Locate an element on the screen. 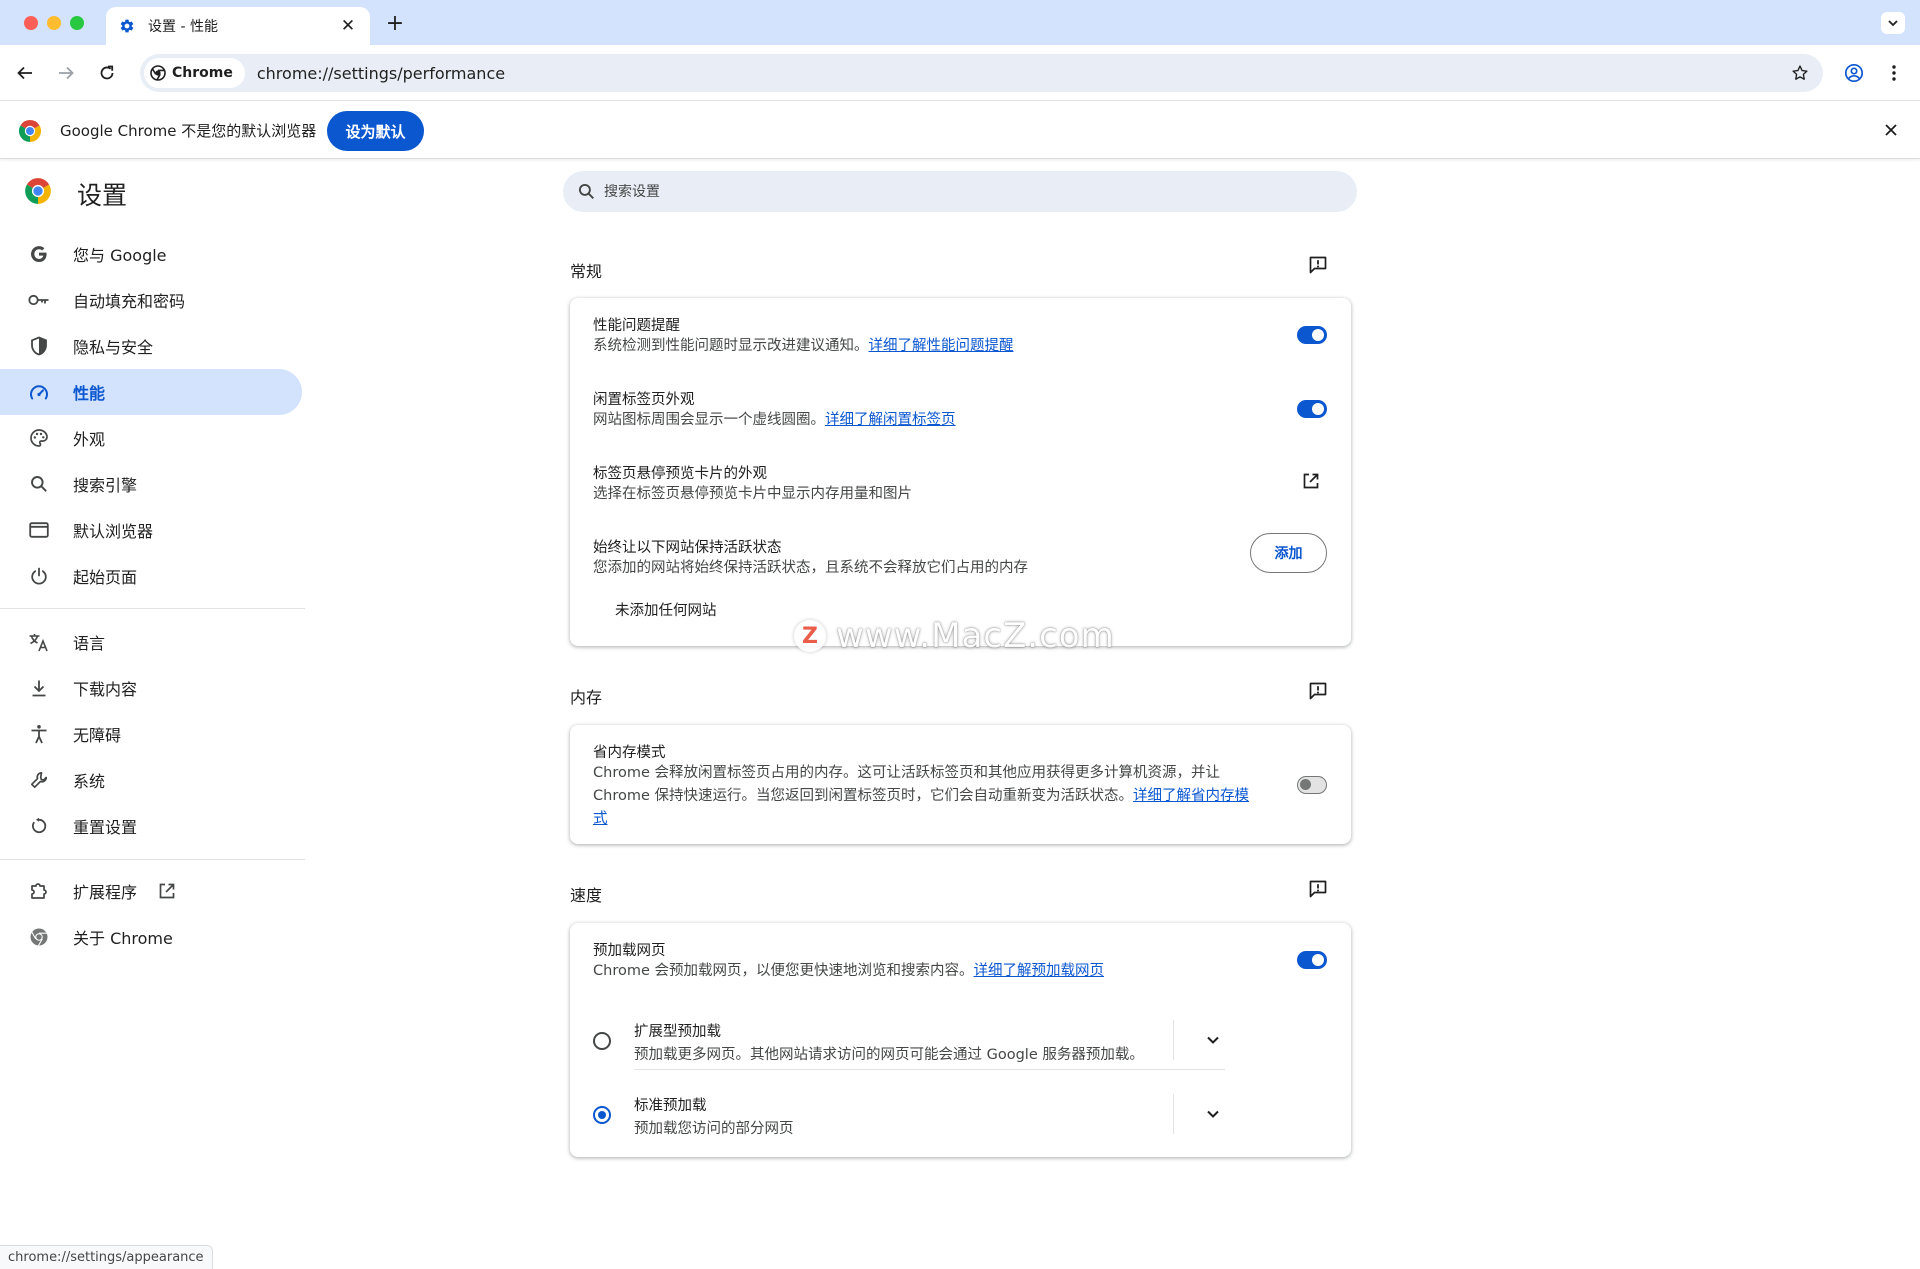 The image size is (1920, 1269). profile-button is located at coordinates (1854, 73).